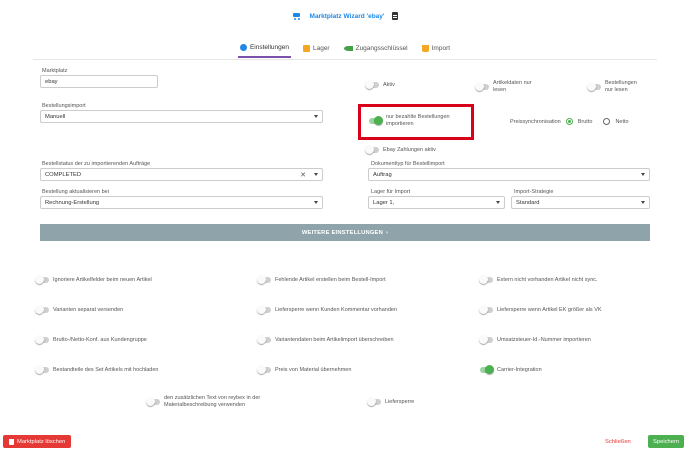  I want to click on radio-netto, so click(607, 121).